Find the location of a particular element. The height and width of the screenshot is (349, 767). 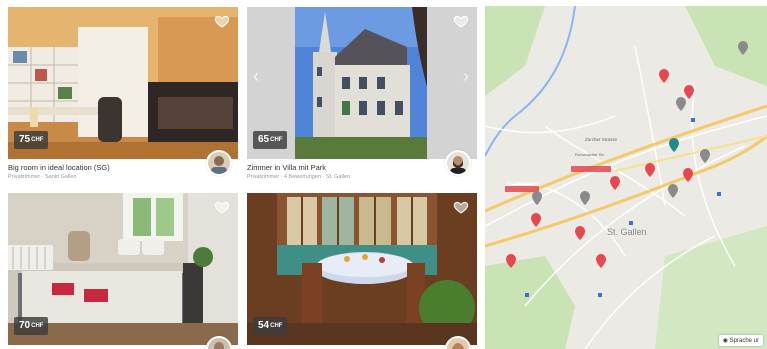

listing-card: 70CHF is located at coordinates (123, 271).